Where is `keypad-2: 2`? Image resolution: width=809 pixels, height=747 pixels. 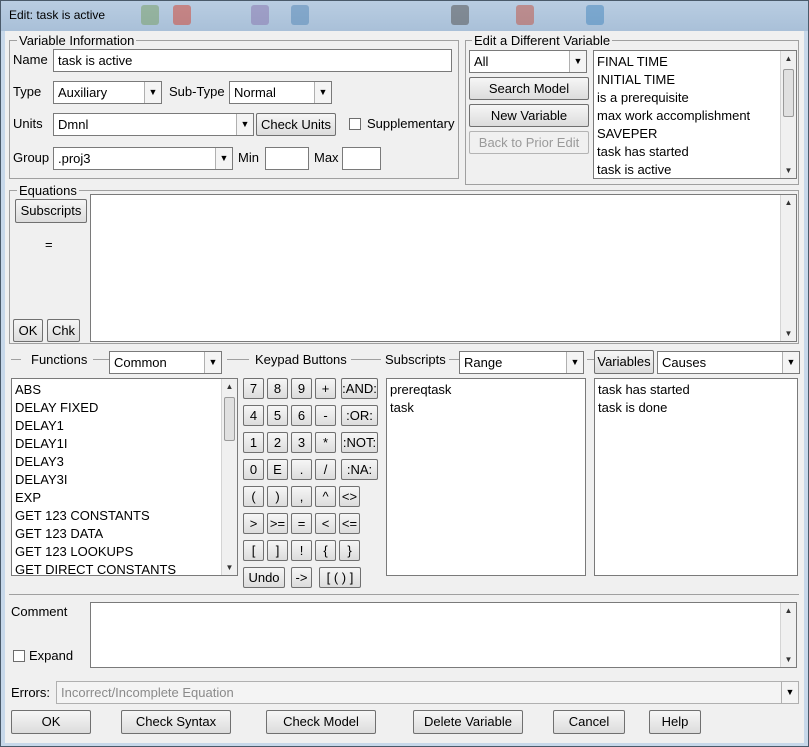 keypad-2: 2 is located at coordinates (277, 442).